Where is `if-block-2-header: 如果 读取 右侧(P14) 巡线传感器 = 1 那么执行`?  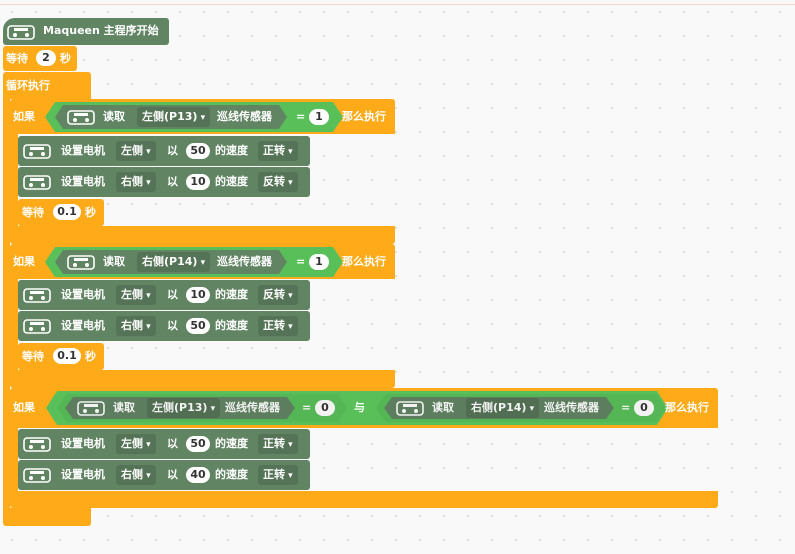 if-block-2-header: 如果 读取 右侧(P14) 巡线传感器 = 1 那么执行 is located at coordinates (202, 261).